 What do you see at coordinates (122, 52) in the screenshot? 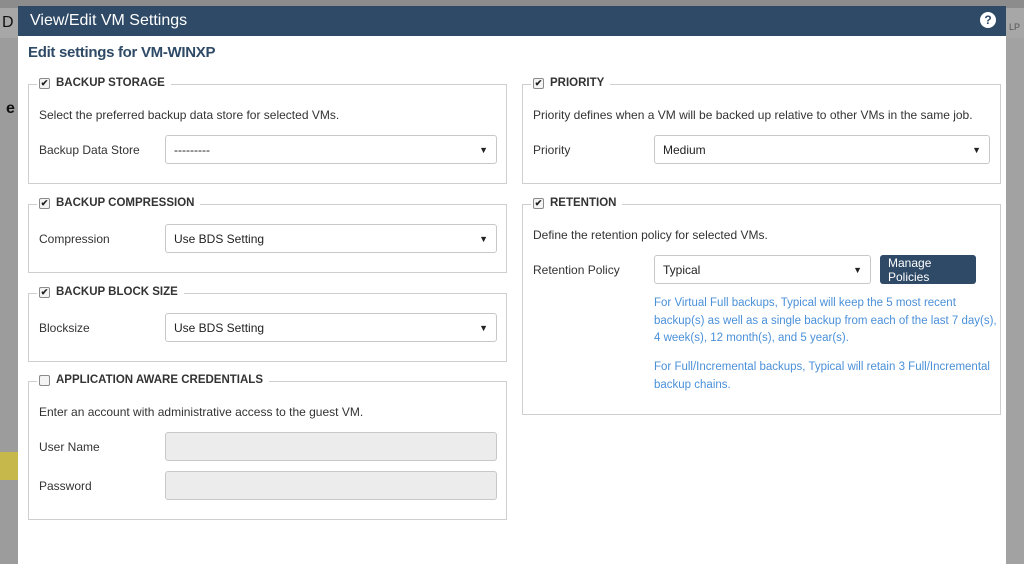
I see `page-subtitle: Edit settings for VM-WINXP` at bounding box center [122, 52].